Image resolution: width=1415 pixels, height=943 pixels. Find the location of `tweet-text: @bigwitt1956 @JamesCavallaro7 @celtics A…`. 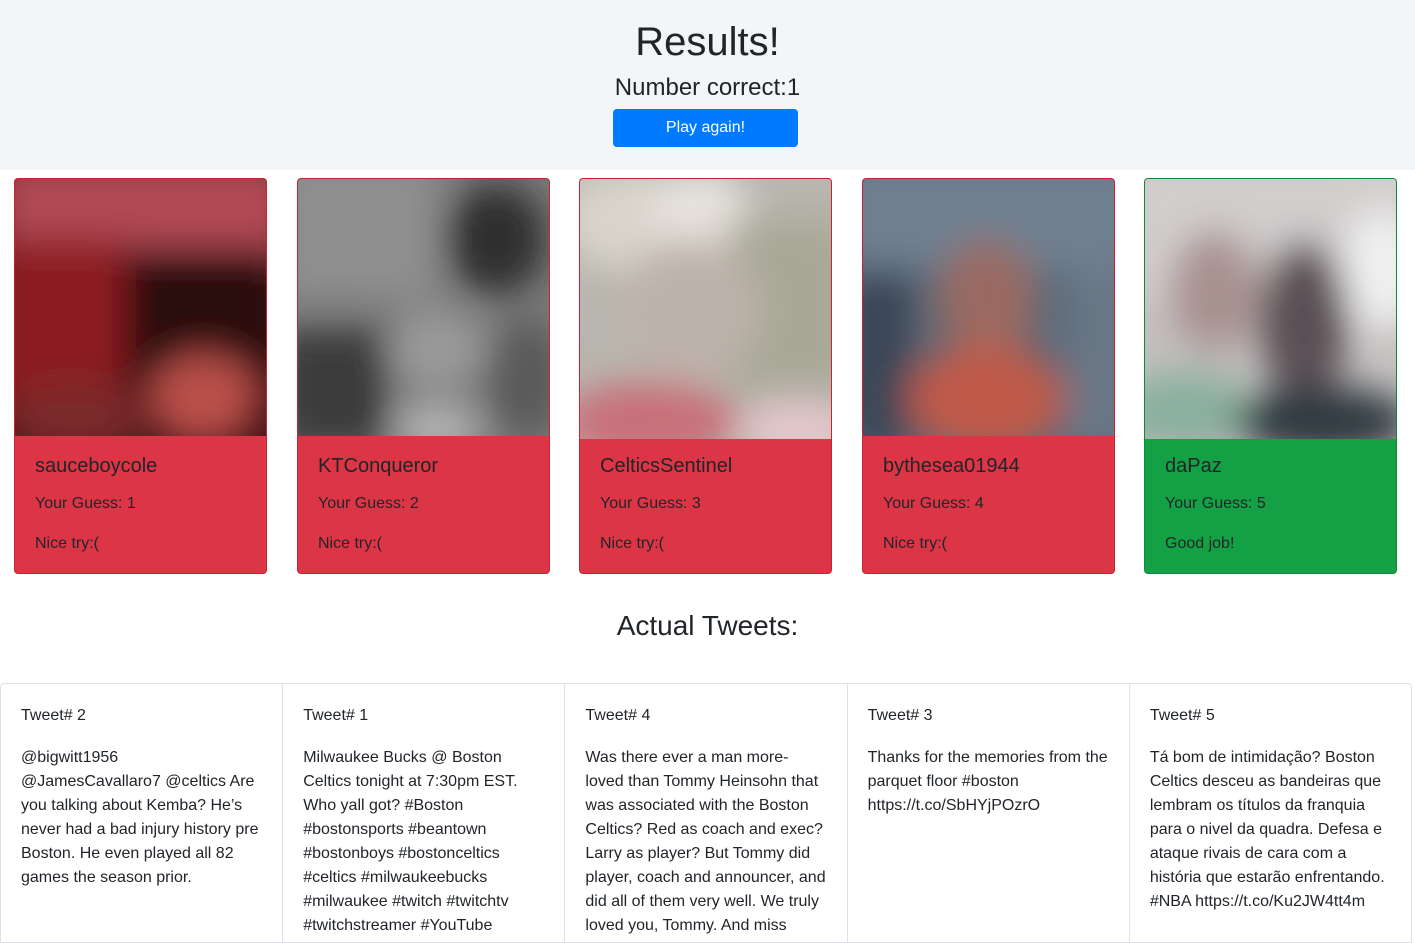

tweet-text: @bigwitt1956 @JamesCavallaro7 @celtics A… is located at coordinates (140, 817).